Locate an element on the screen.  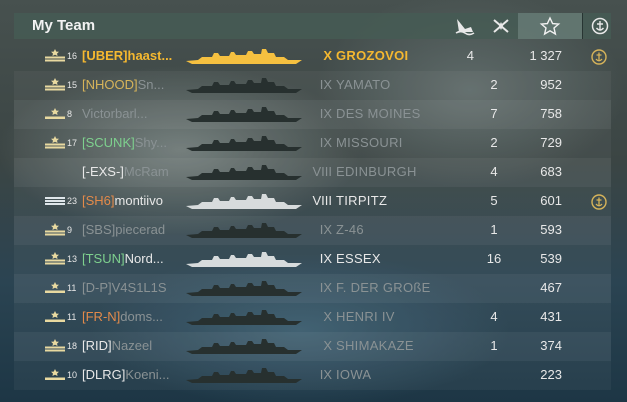
player-level: 10 is located at coordinates (72, 375).